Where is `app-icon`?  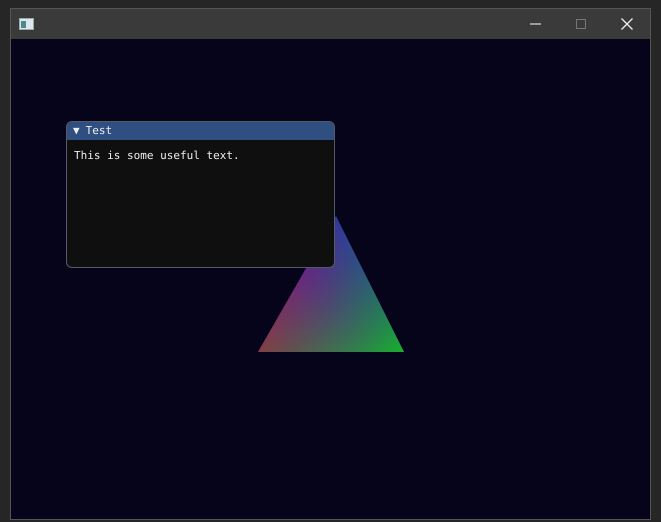 app-icon is located at coordinates (26, 24).